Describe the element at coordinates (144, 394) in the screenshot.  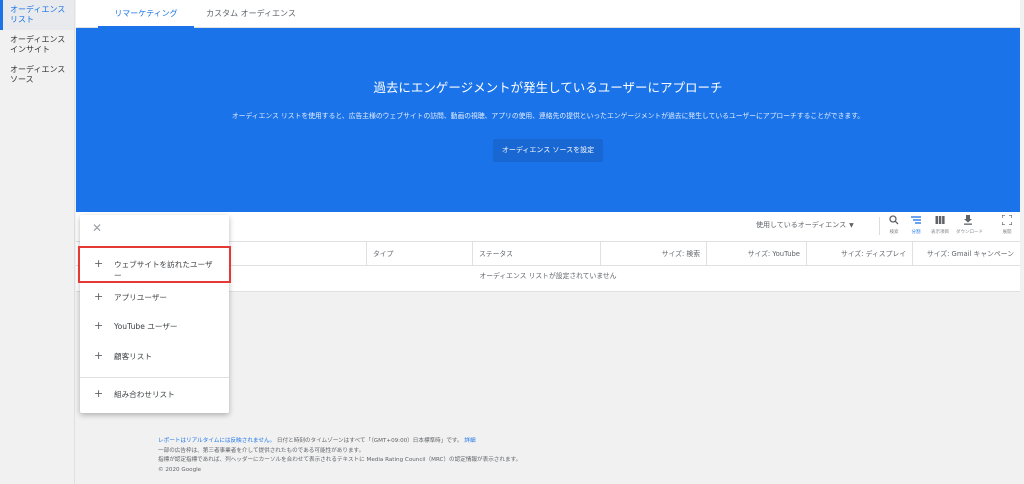
I see `menu-item-label: 組み合わせリスト` at that location.